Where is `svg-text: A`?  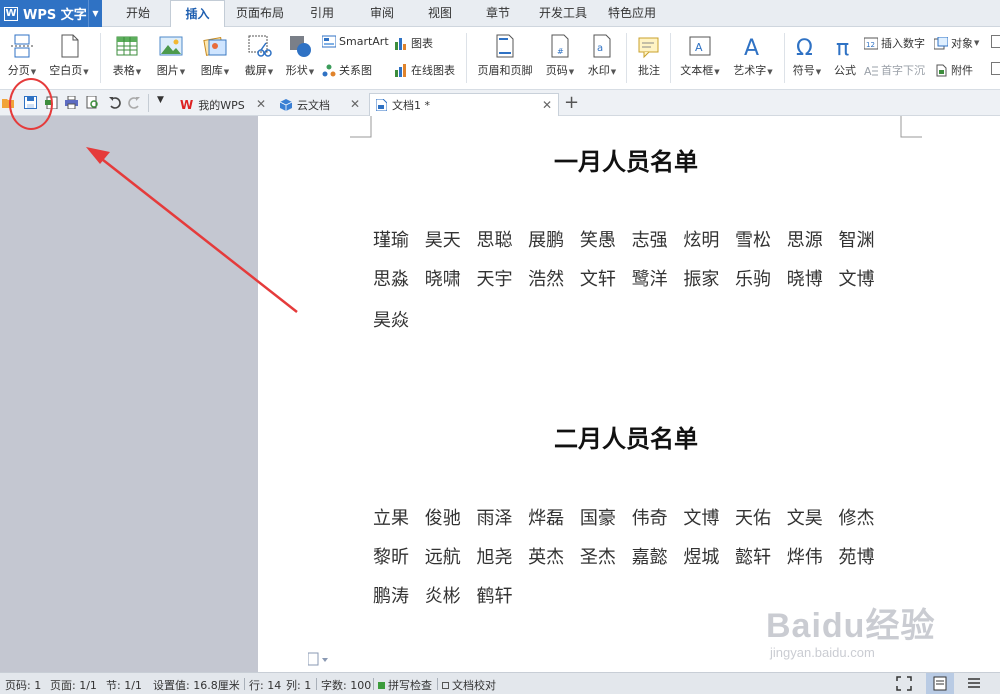
svg-text: A is located at coordinates (751, 47).